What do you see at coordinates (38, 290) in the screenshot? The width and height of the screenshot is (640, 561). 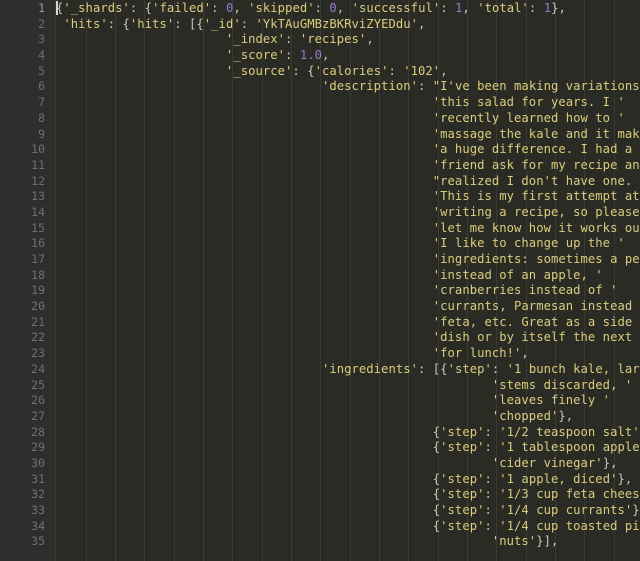 I see `line-number: 19` at bounding box center [38, 290].